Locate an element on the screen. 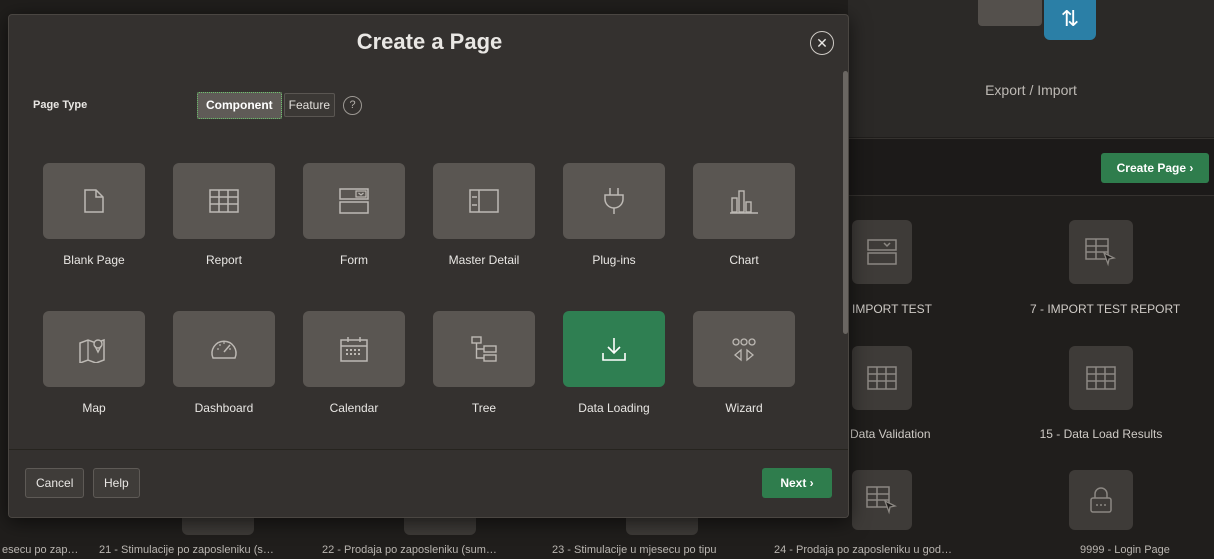 The width and height of the screenshot is (1214, 559). help-icon: ? is located at coordinates (353, 105).